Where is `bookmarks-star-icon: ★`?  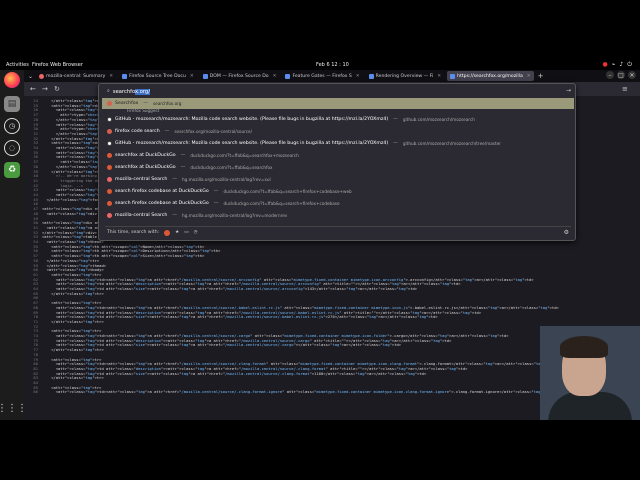 bookmarks-star-icon: ★ is located at coordinates (177, 232).